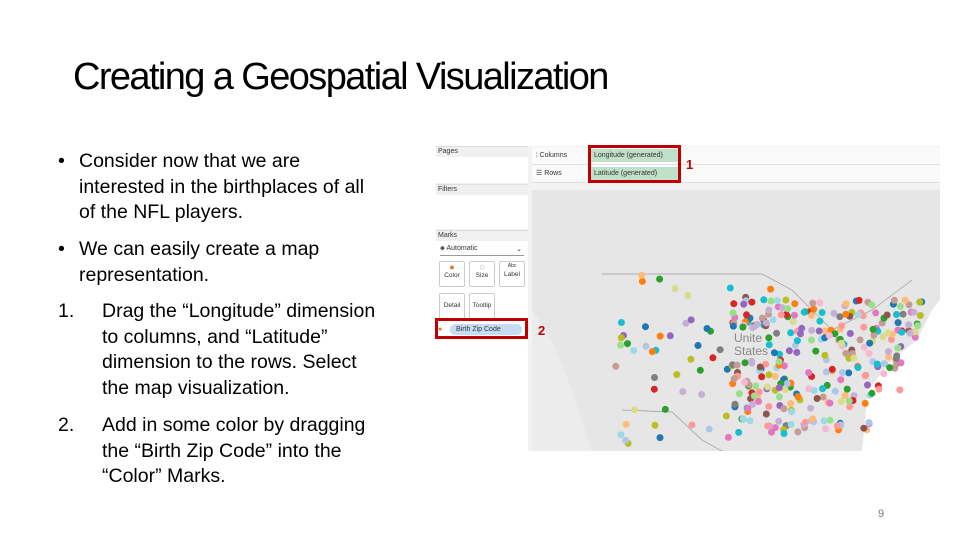 This screenshot has height=540, width=960. I want to click on detail-mark-button: Detail, so click(452, 306).